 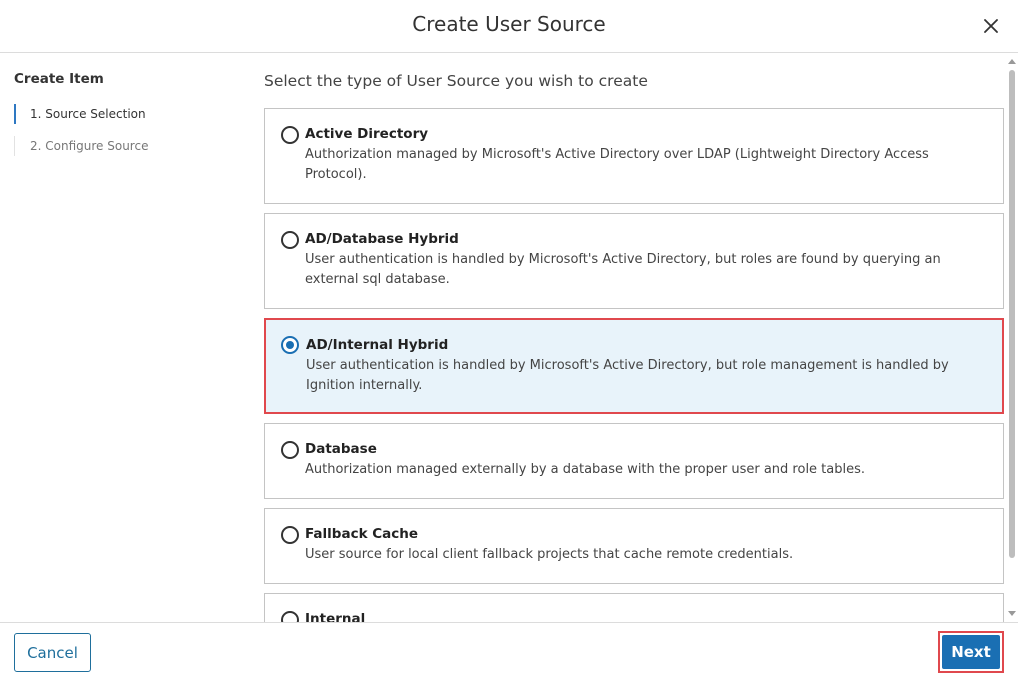 What do you see at coordinates (335, 616) in the screenshot?
I see `option-title: Internal` at bounding box center [335, 616].